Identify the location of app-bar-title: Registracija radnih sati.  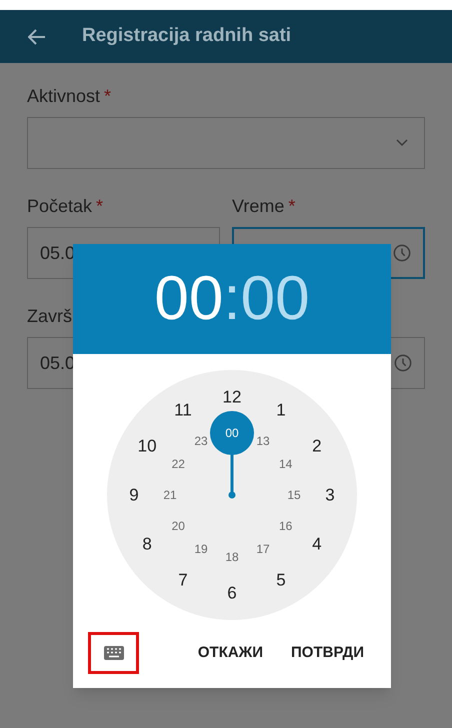
(187, 36).